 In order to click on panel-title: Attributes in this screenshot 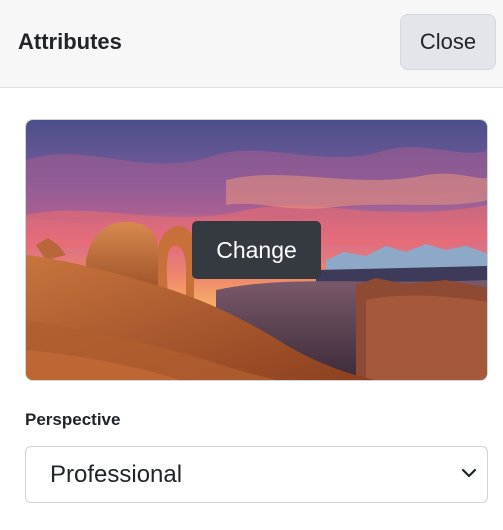, I will do `click(70, 41)`.